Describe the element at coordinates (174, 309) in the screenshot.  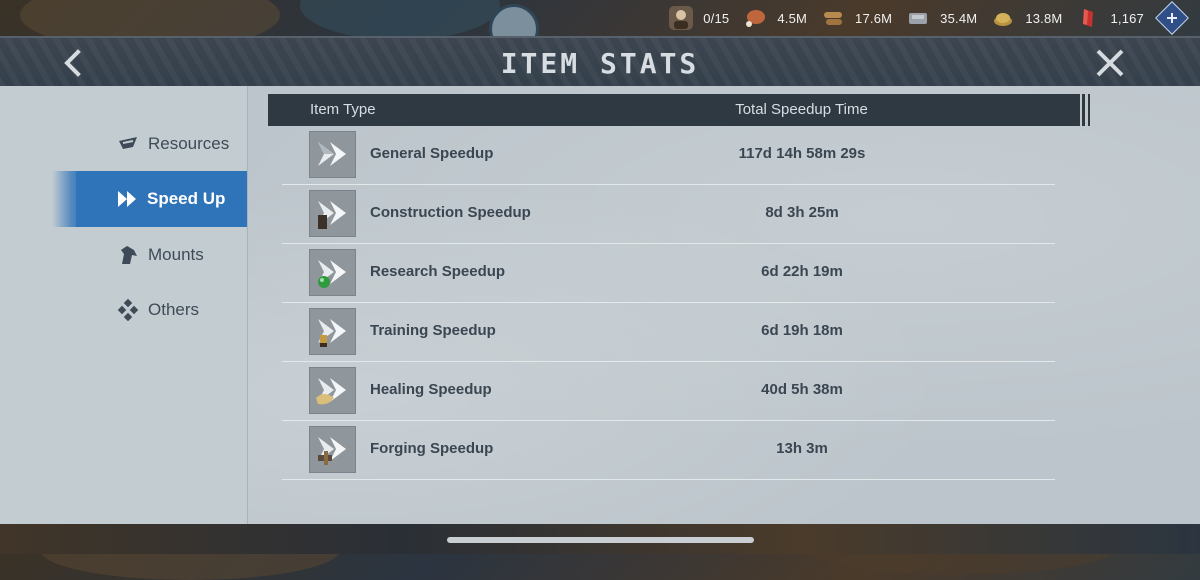
I see `sidebar-item-label: Others` at that location.